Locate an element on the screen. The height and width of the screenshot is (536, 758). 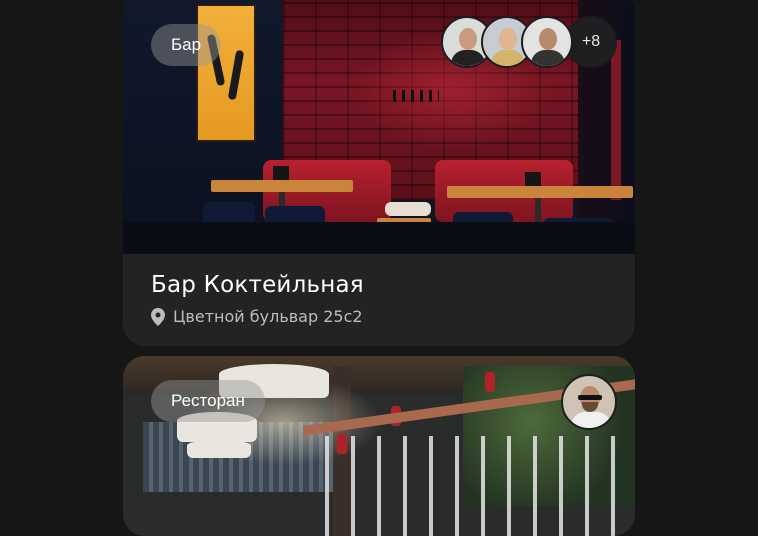
address-text: Цветной бульвар 25с2 is located at coordinates (268, 316).